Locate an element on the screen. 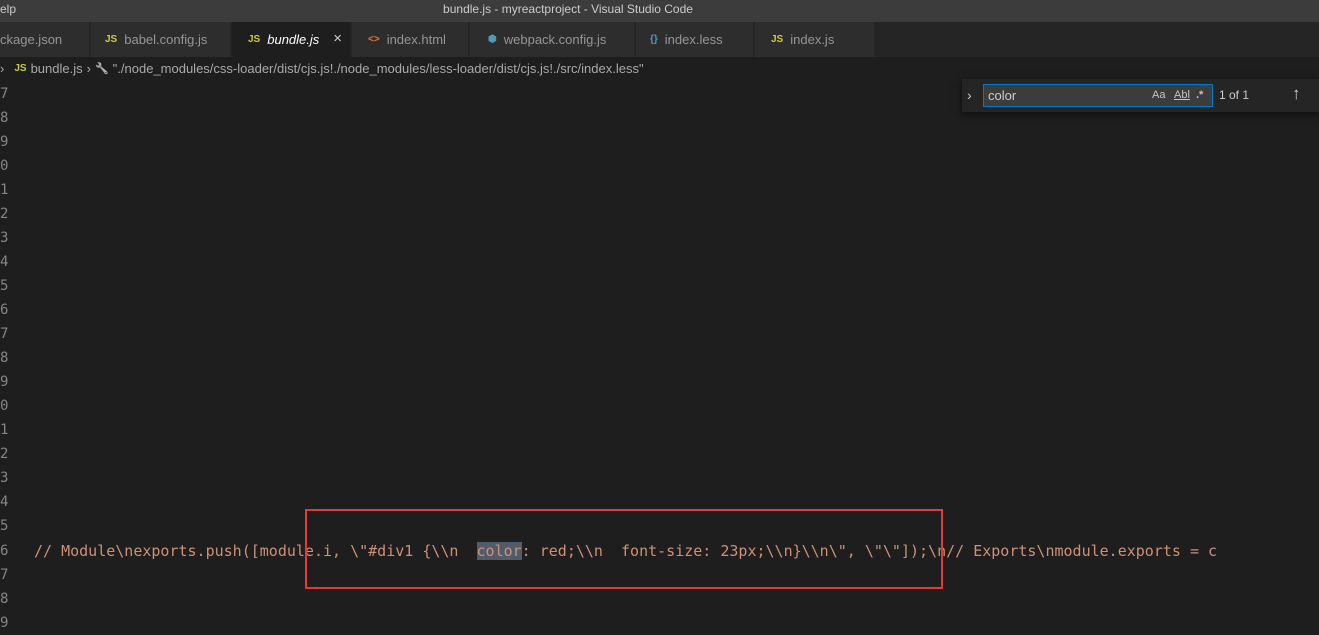 This screenshot has width=1319, height=635. tab-label: bundle.js is located at coordinates (293, 39).